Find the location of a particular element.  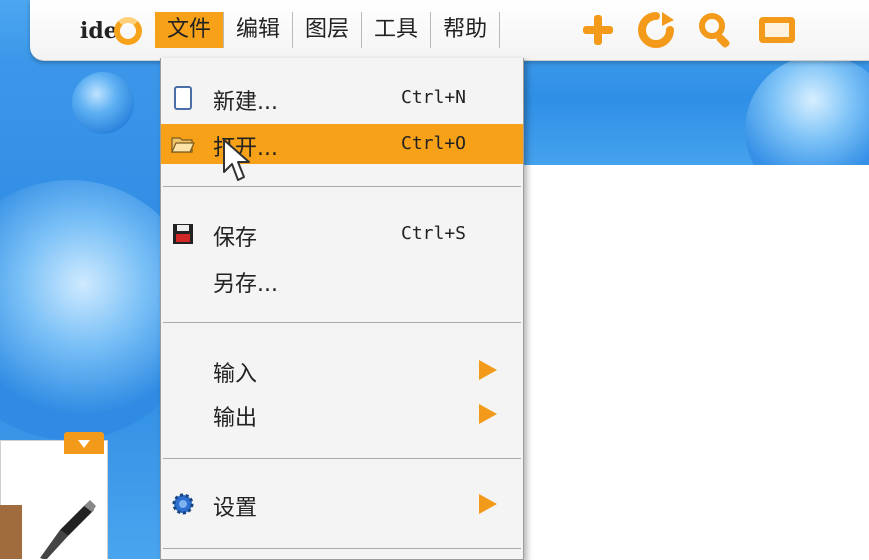

add-icon is located at coordinates (598, 30).